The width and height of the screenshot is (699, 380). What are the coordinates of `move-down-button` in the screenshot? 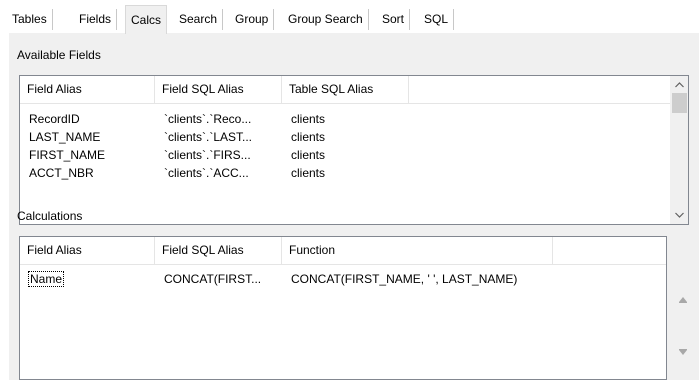 It's located at (683, 352).